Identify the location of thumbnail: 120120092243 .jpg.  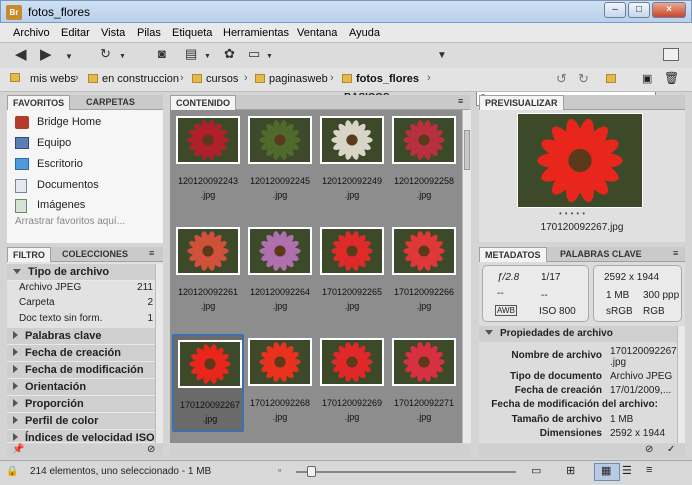
(208, 161).